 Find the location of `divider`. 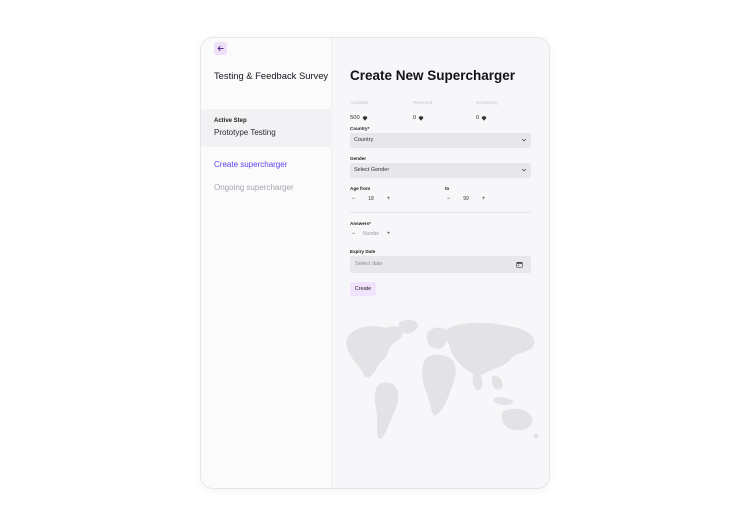

divider is located at coordinates (440, 212).